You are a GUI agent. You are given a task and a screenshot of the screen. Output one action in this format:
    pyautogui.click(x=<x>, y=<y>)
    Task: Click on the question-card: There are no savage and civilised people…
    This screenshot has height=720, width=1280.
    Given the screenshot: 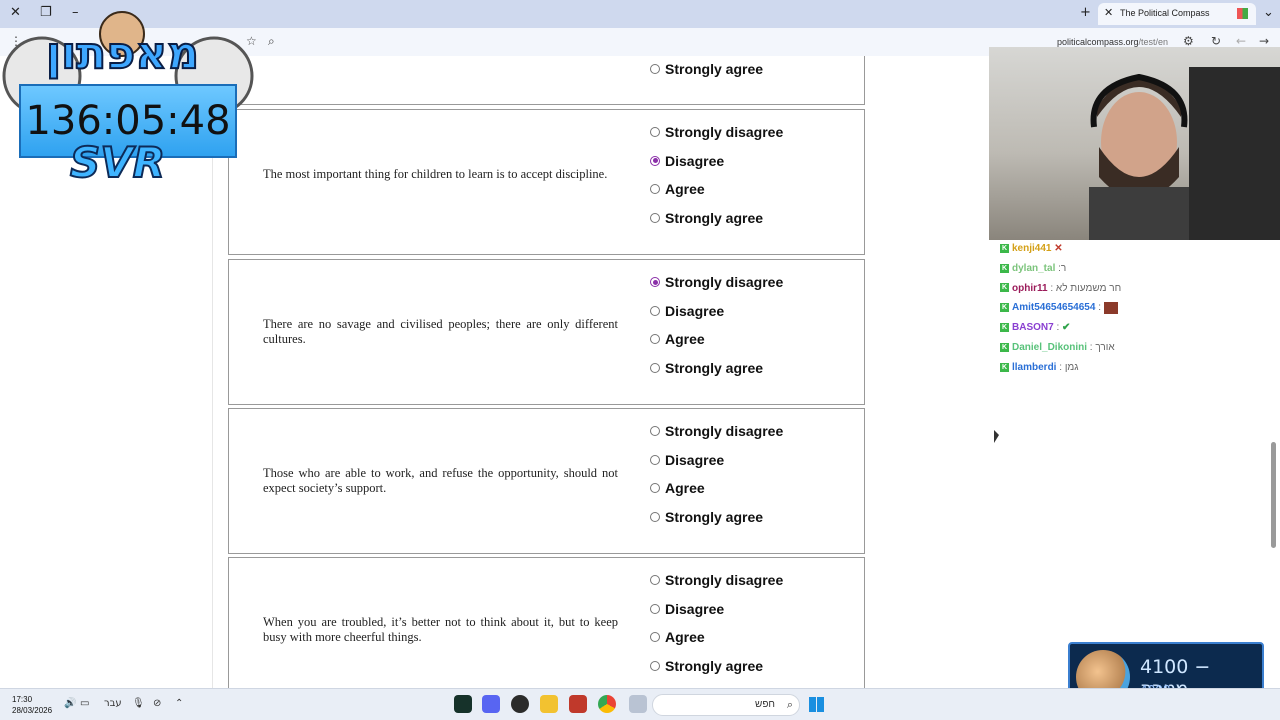 What is the action you would take?
    pyautogui.click(x=546, y=332)
    